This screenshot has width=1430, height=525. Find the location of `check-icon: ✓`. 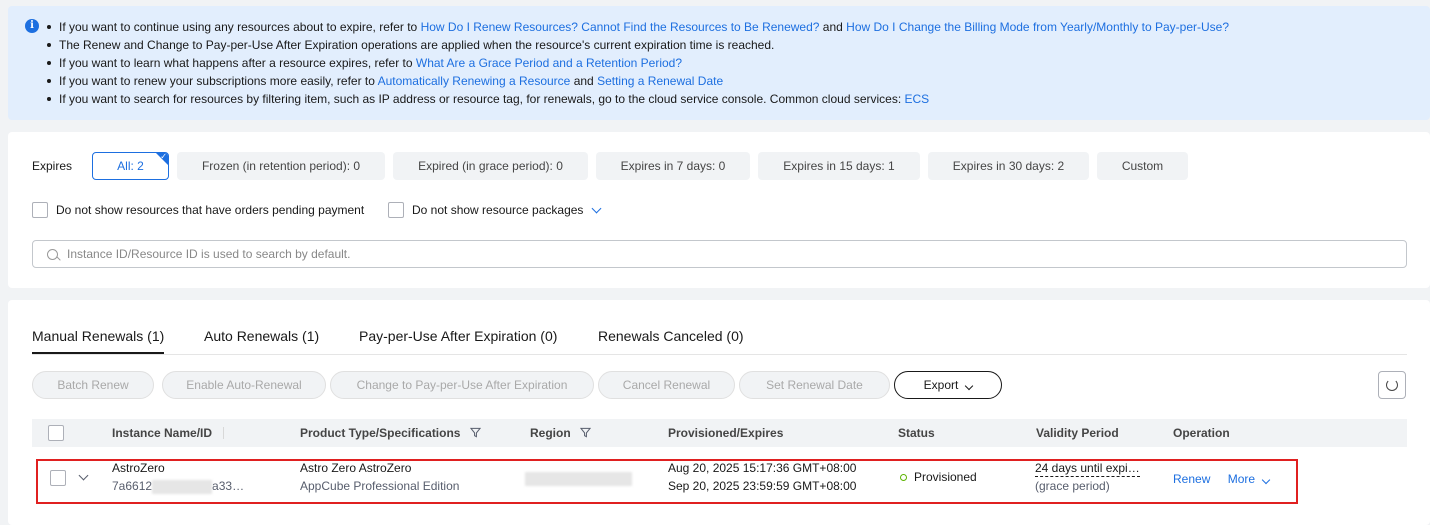

check-icon: ✓ is located at coordinates (163, 156).